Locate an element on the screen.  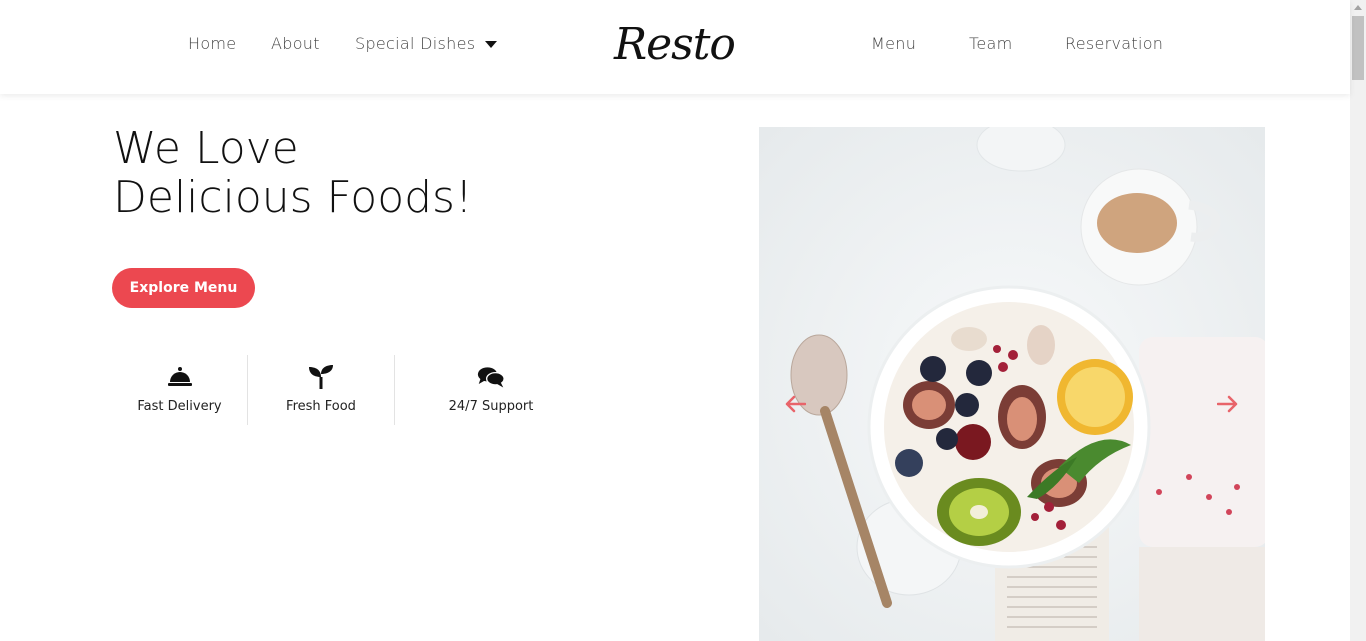
nav-about: About is located at coordinates (295, 43).